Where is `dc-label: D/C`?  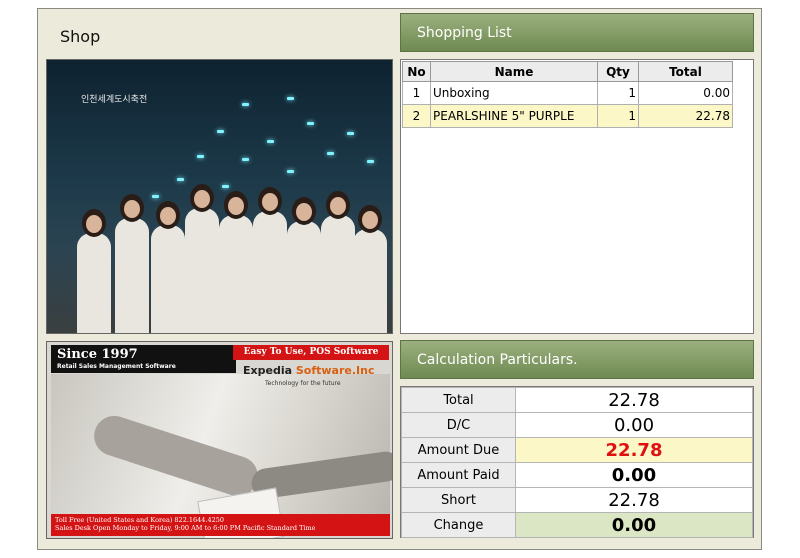 dc-label: D/C is located at coordinates (458, 425).